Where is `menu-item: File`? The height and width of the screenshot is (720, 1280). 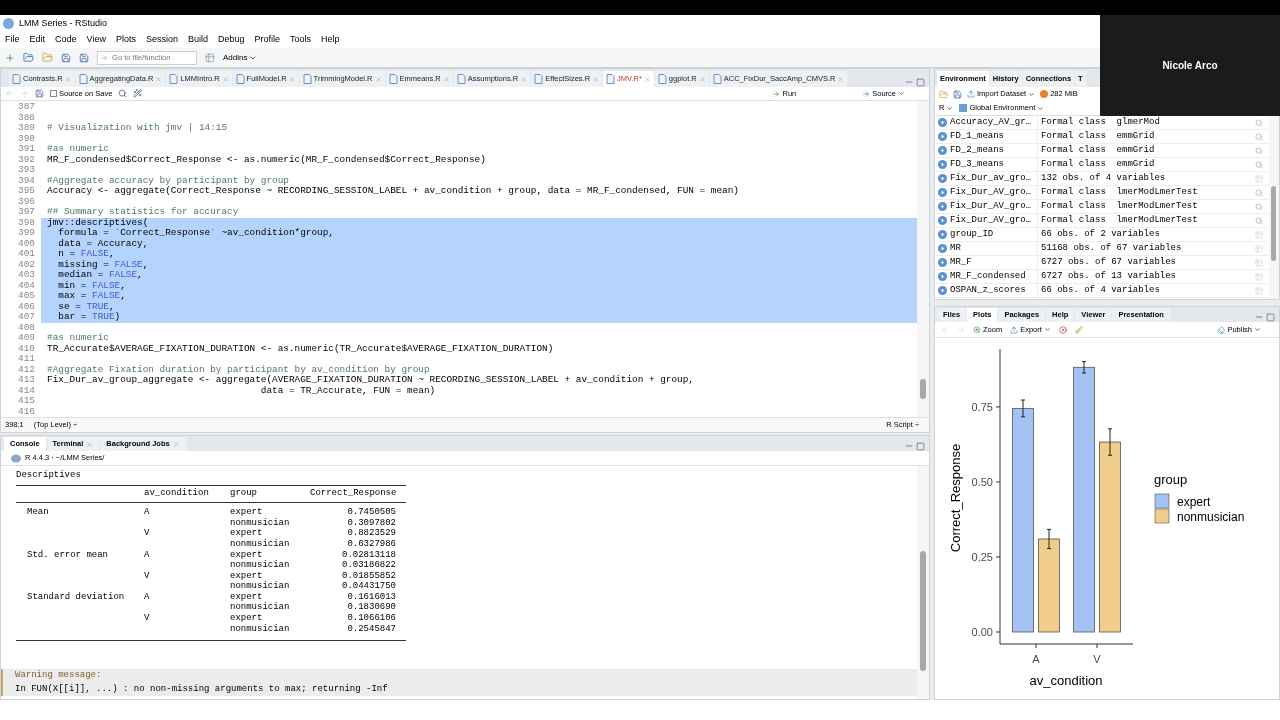 menu-item: File is located at coordinates (12, 40).